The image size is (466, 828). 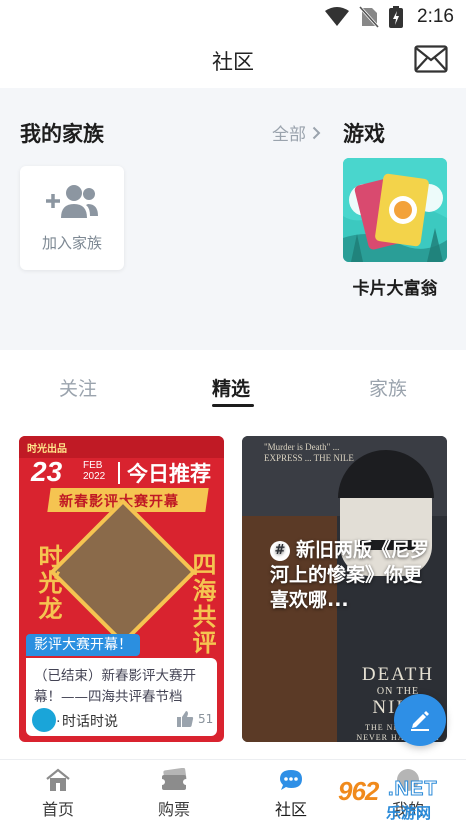 I want to click on pen-icon, so click(x=420, y=721).